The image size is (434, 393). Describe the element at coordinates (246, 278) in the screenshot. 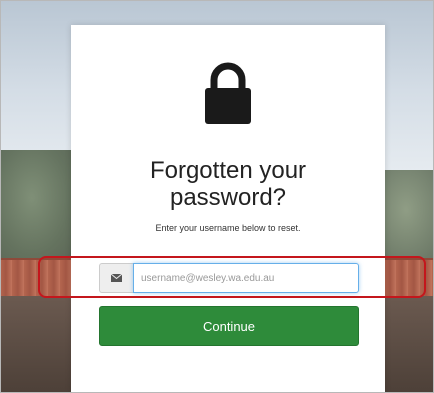

I see `username-input` at that location.